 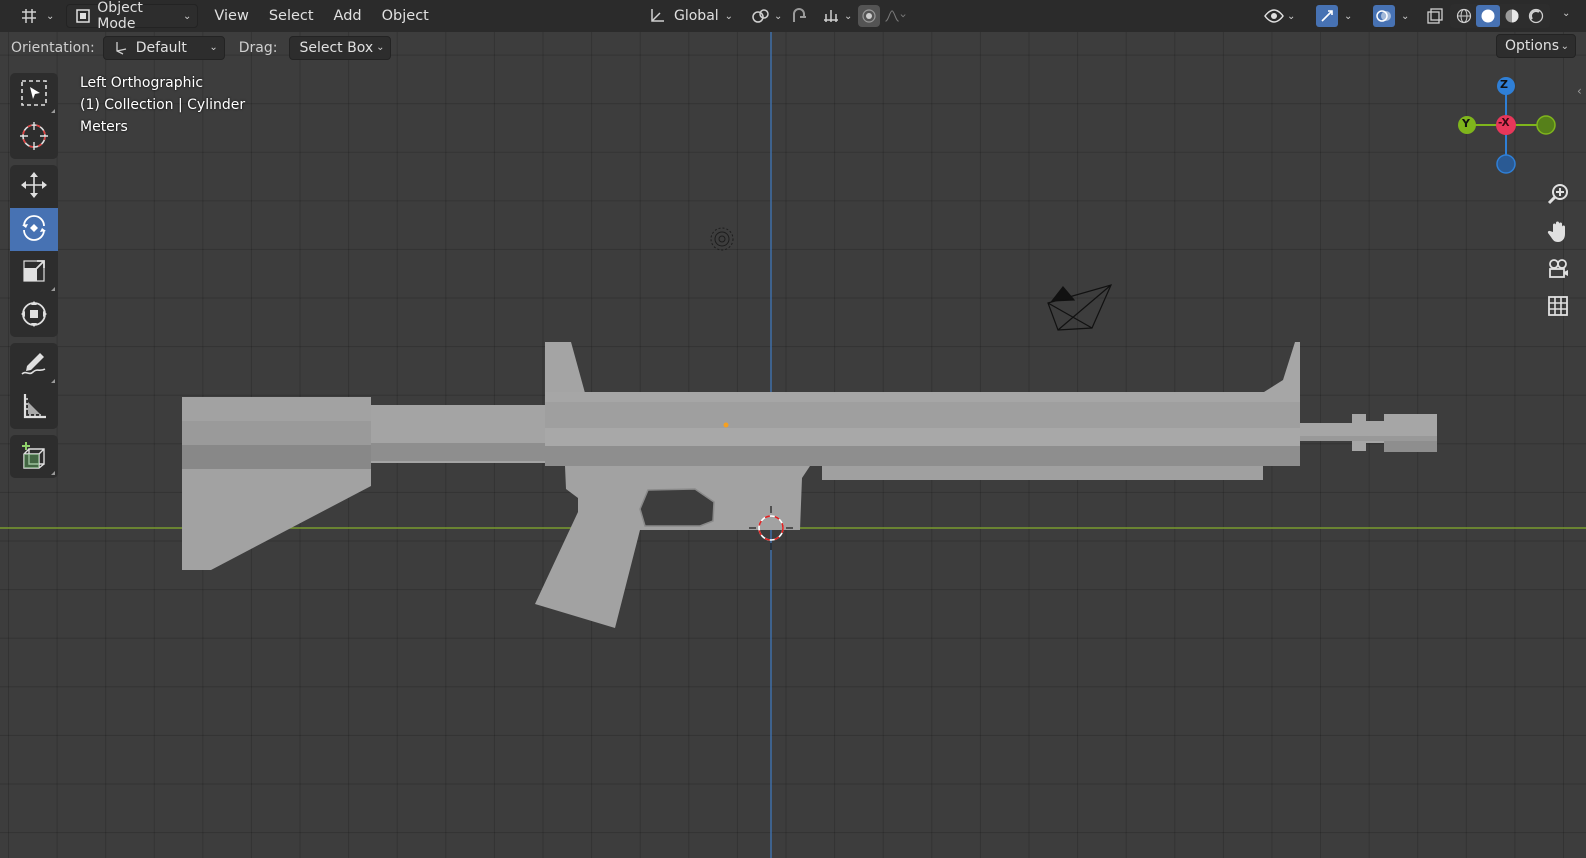 What do you see at coordinates (869, 16) in the screenshot?
I see `proportional-editing-icon` at bounding box center [869, 16].